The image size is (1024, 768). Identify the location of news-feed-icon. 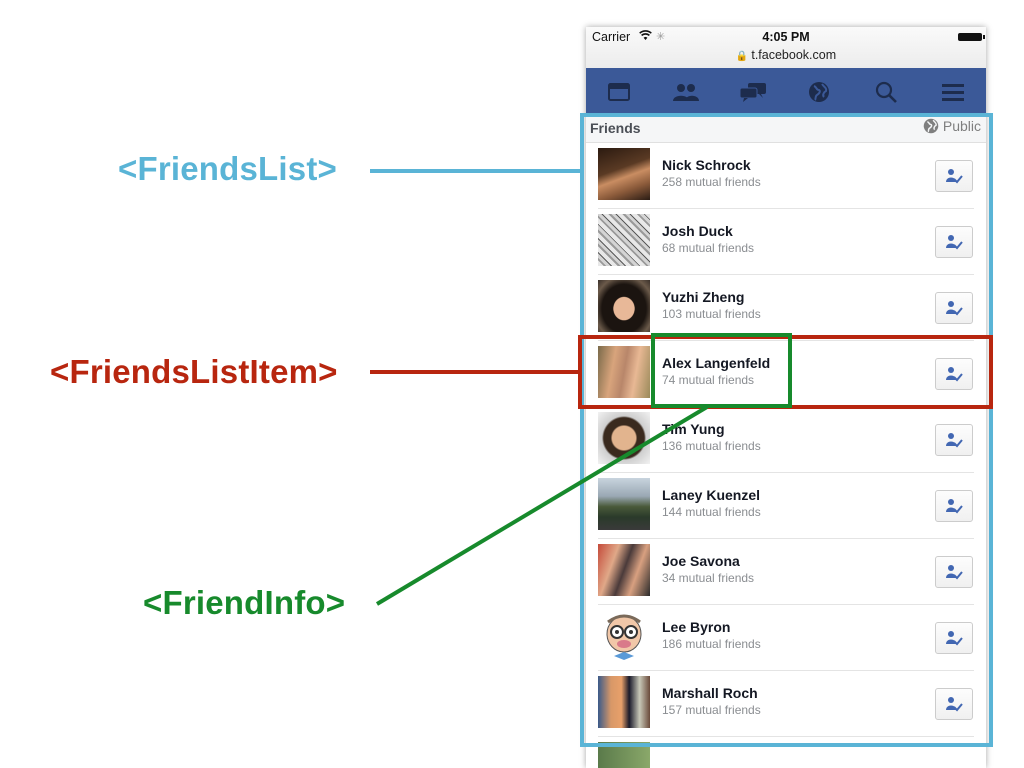
(619, 92).